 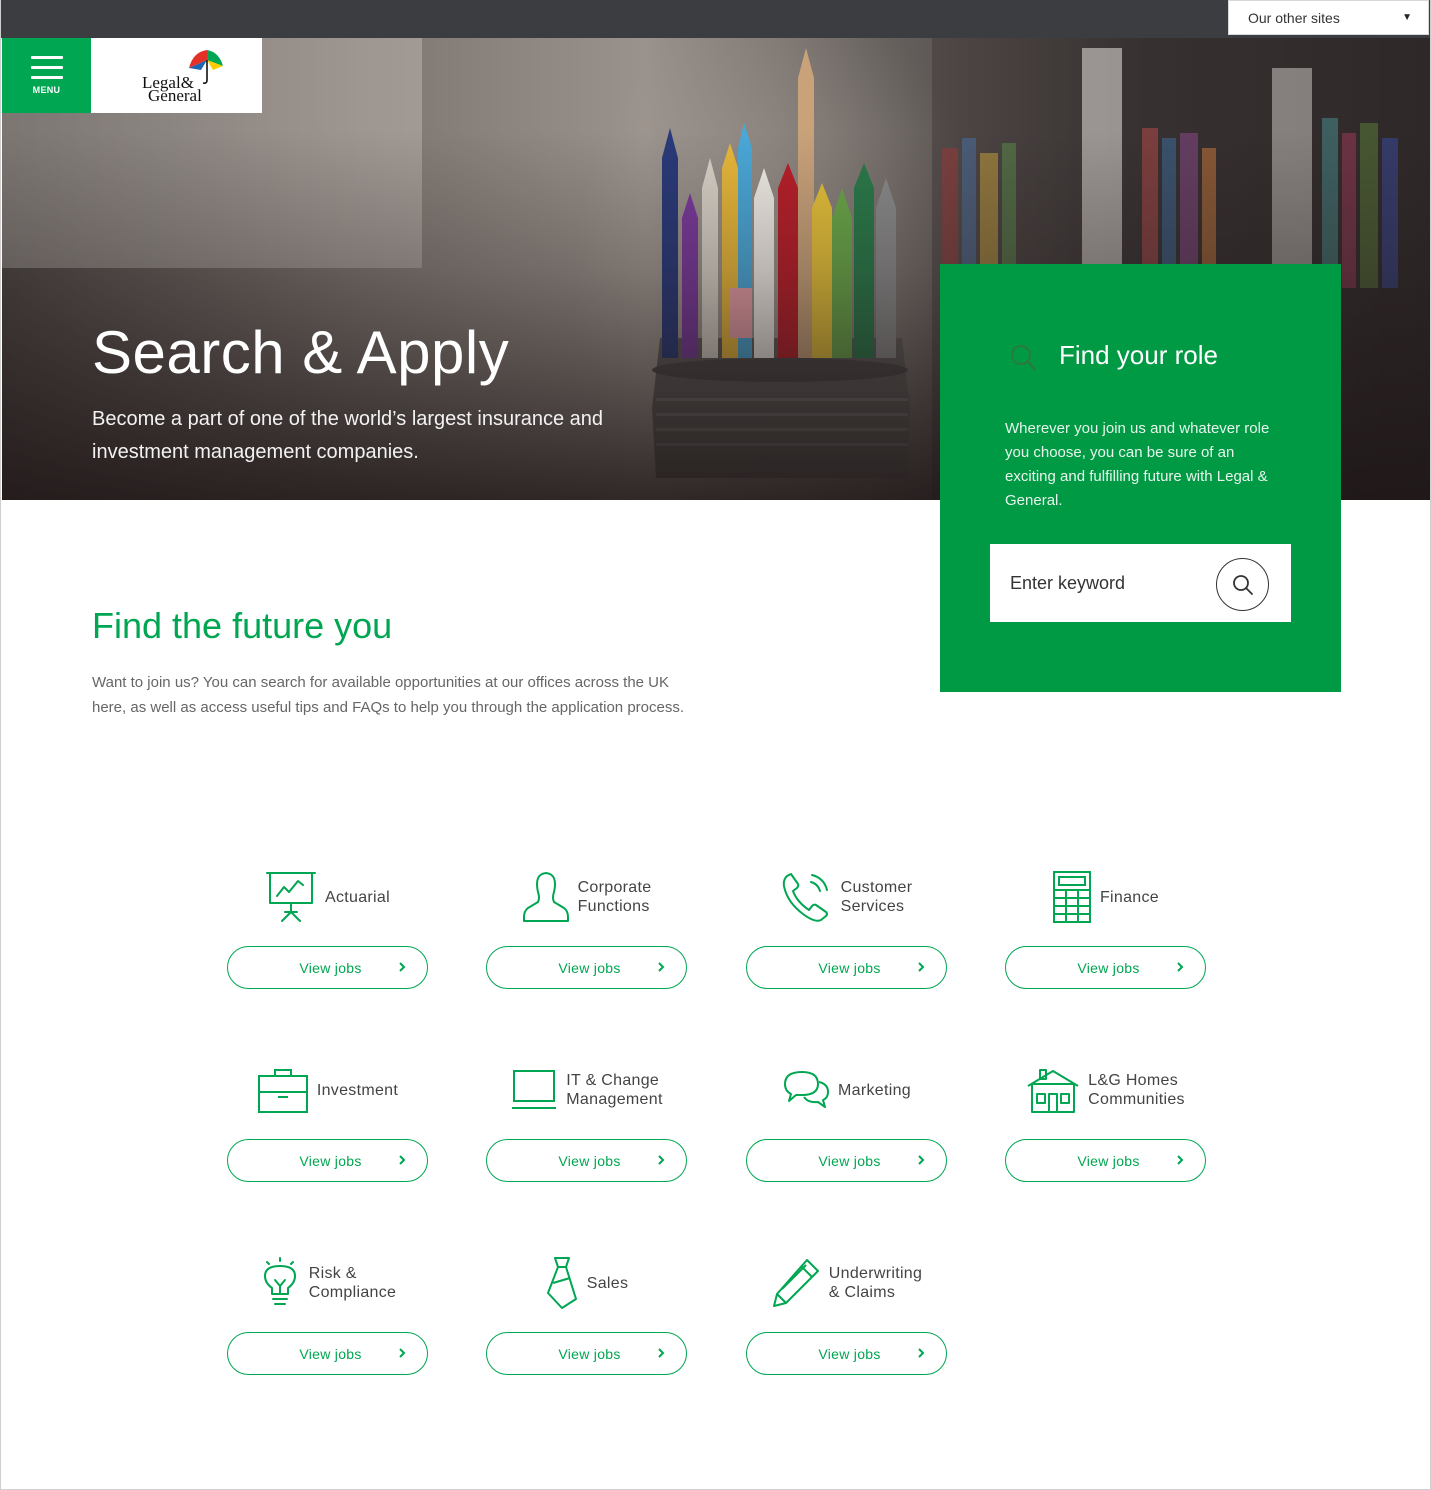 I want to click on pencil-icon, so click(x=795, y=1283).